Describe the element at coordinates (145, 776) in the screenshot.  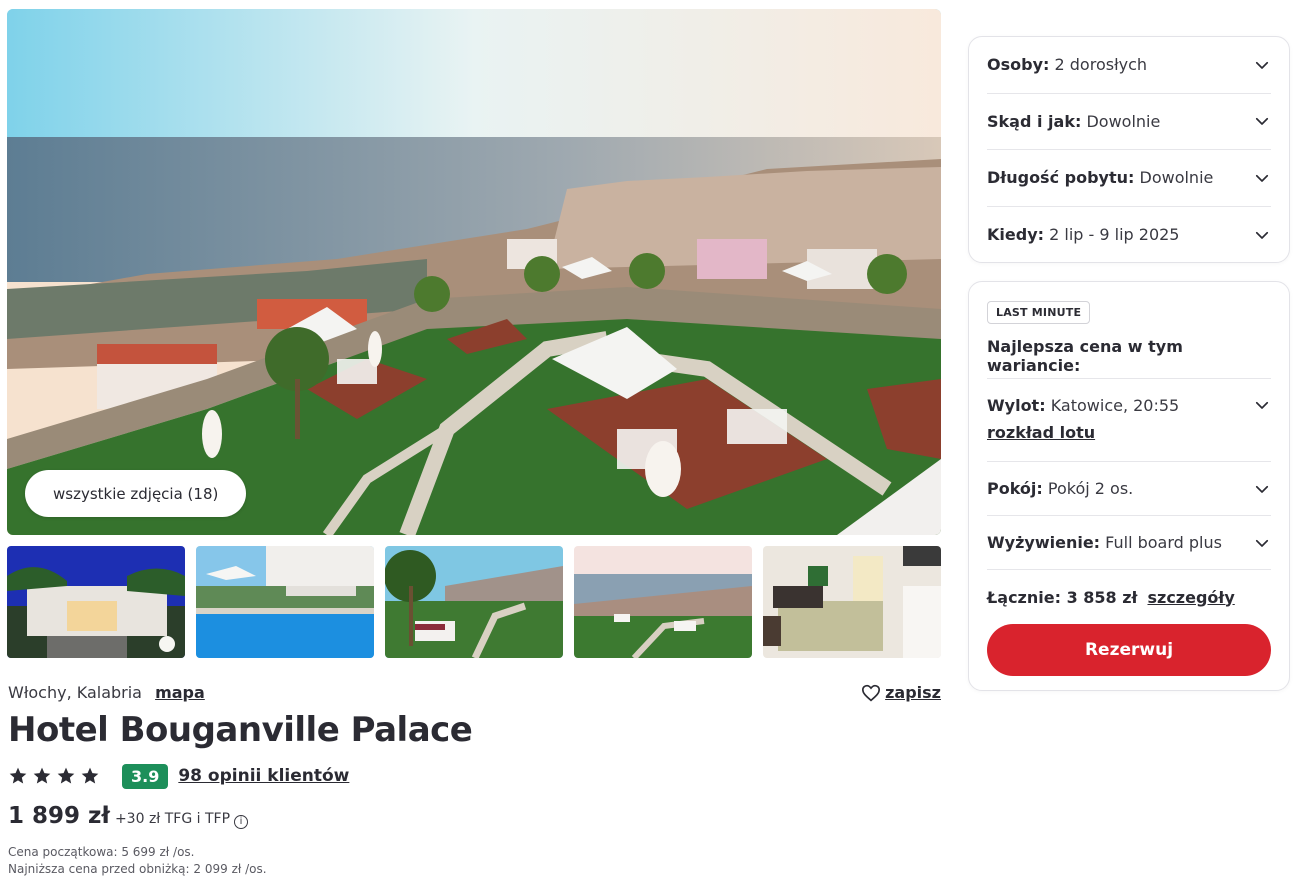
I see `score-badge: 3.9` at that location.